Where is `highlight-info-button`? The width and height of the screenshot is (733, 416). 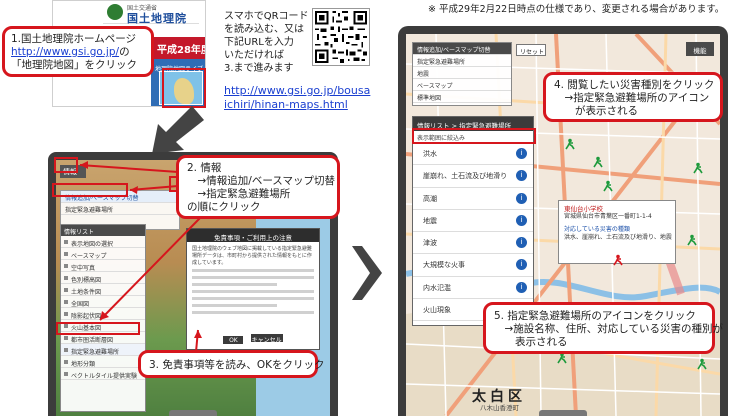
highlight-info-button is located at coordinates (66, 165).